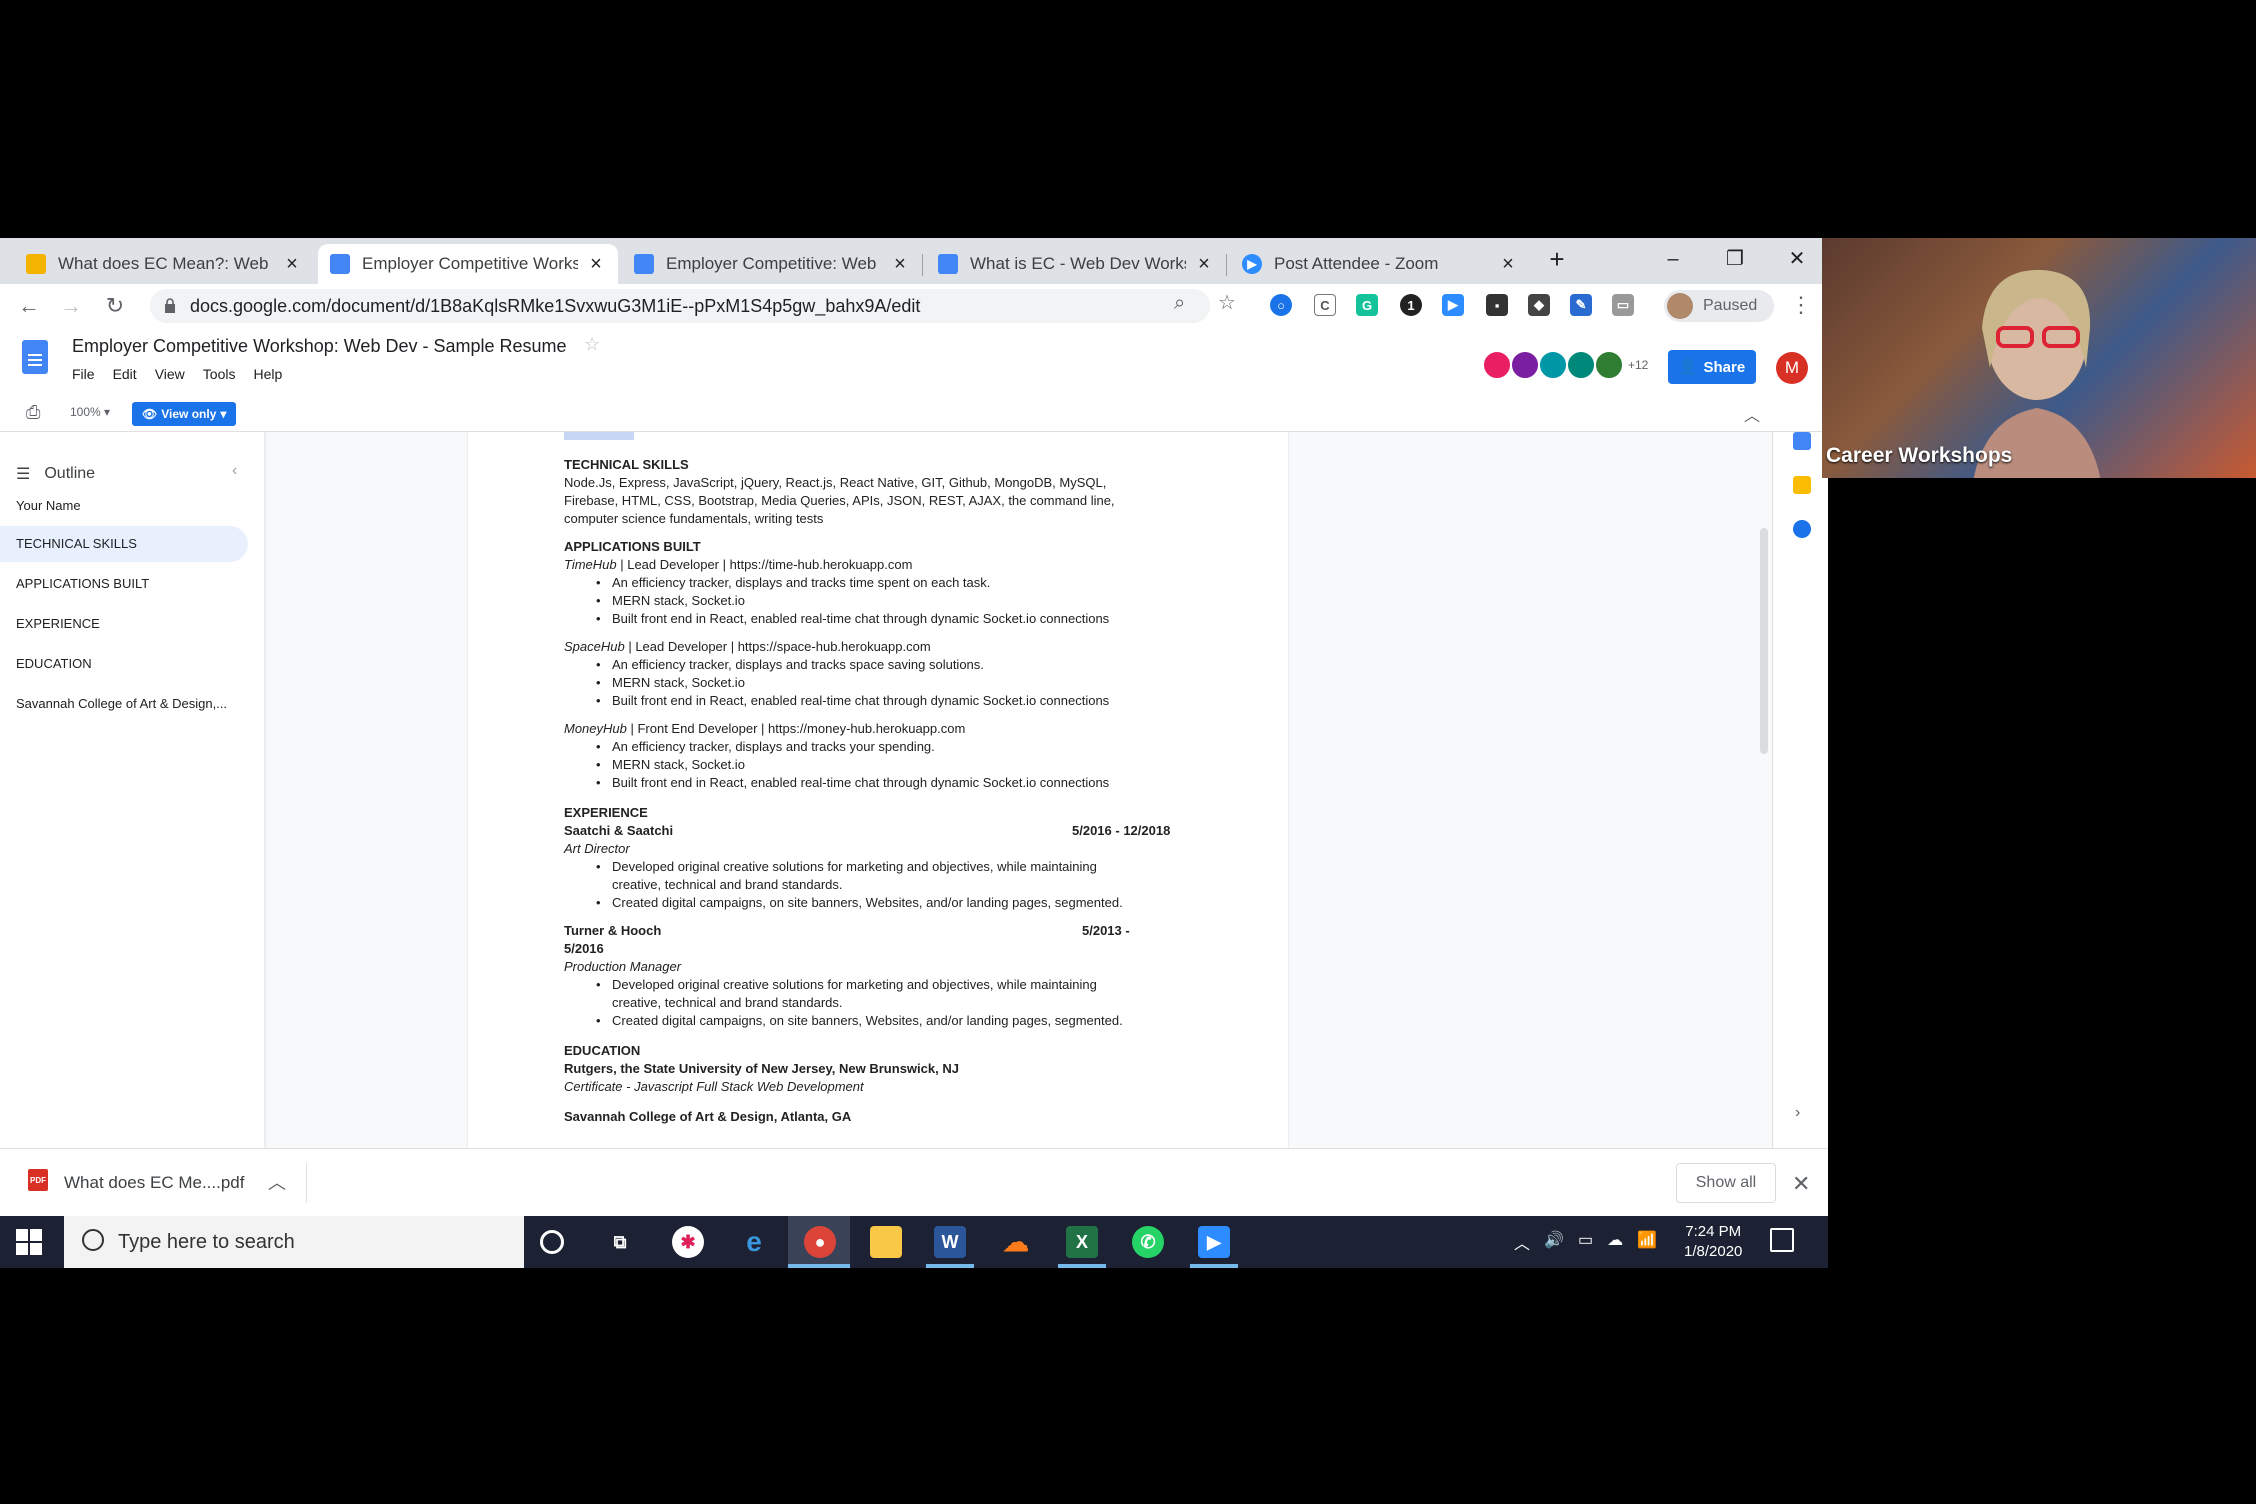 The width and height of the screenshot is (2256, 1504). What do you see at coordinates (1497, 305) in the screenshot?
I see `extension-icon: ▪` at bounding box center [1497, 305].